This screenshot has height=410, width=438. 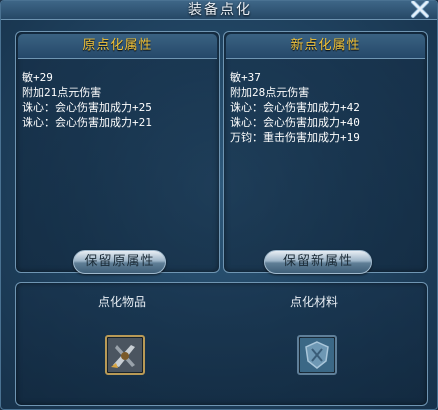 I want to click on dialog-title: 装备点化, so click(x=220, y=10).